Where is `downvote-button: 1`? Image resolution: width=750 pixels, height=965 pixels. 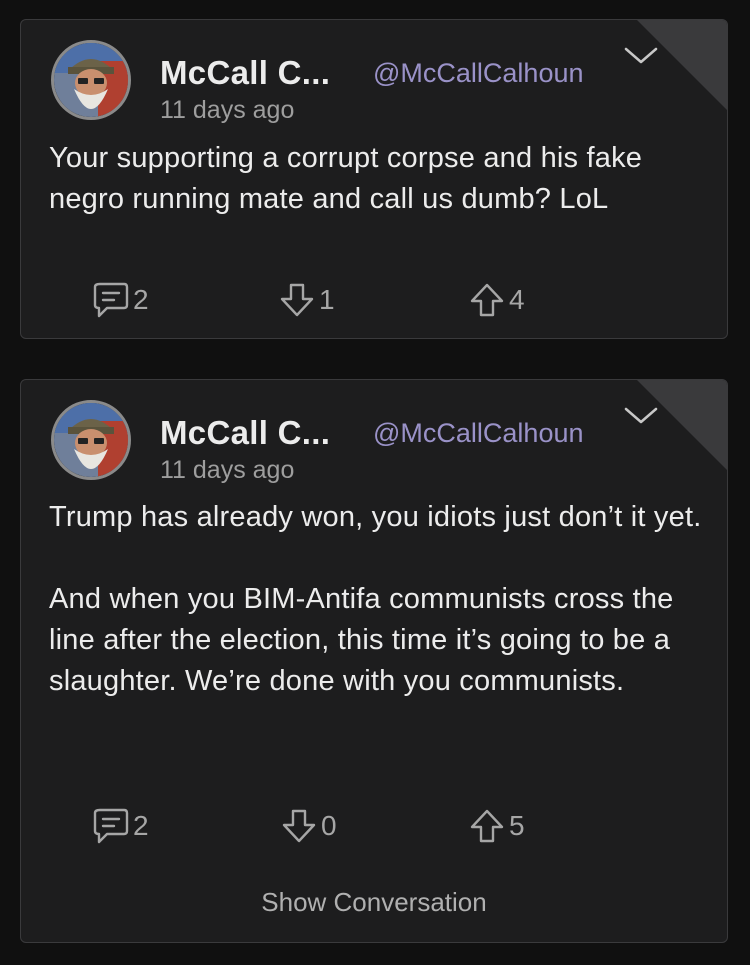
downvote-button: 1 is located at coordinates (306, 300).